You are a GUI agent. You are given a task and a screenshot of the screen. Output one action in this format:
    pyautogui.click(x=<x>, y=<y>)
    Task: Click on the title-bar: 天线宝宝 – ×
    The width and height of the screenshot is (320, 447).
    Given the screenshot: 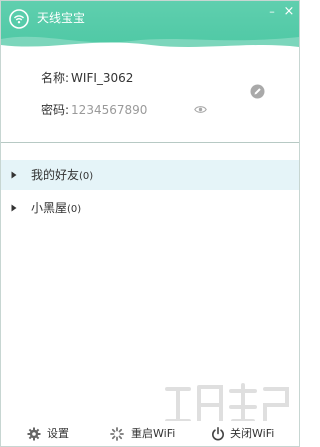 What is the action you would take?
    pyautogui.click(x=150, y=28)
    